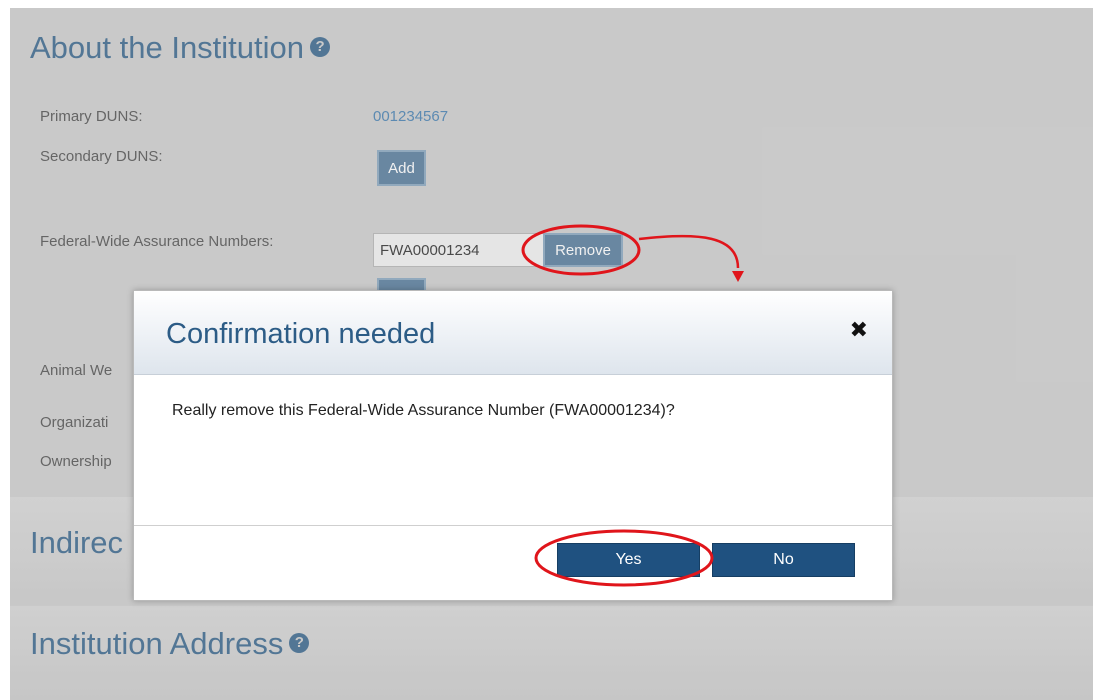  I want to click on dialog-header: Confirmation needed ✖, so click(513, 333).